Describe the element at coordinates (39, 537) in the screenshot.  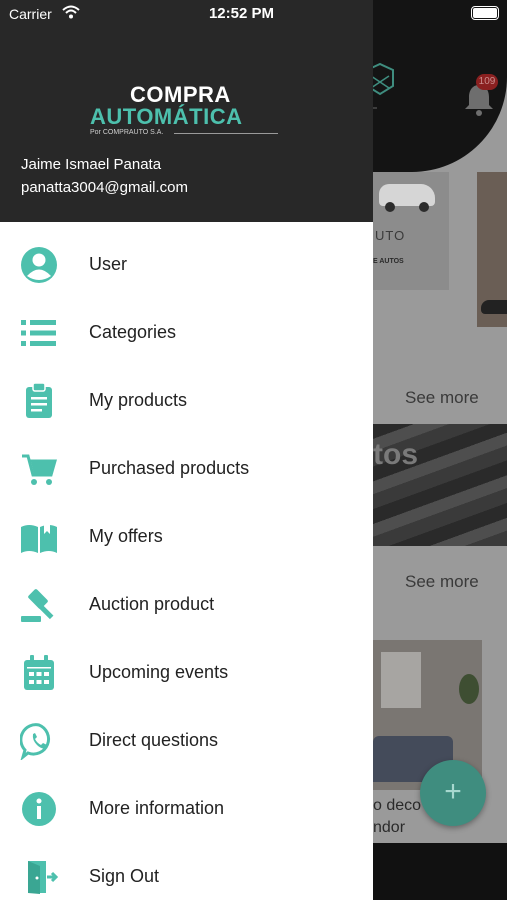
I see `book-icon` at that location.